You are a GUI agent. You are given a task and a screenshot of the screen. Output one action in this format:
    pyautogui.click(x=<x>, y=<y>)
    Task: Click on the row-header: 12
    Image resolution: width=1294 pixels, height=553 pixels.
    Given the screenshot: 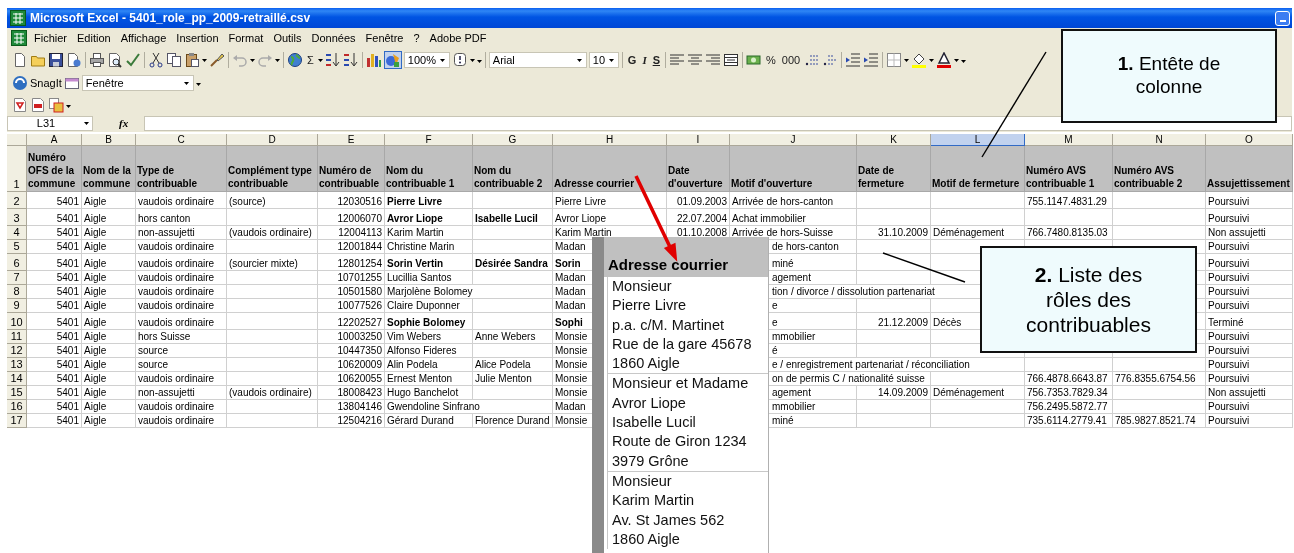 What is the action you would take?
    pyautogui.click(x=17, y=351)
    